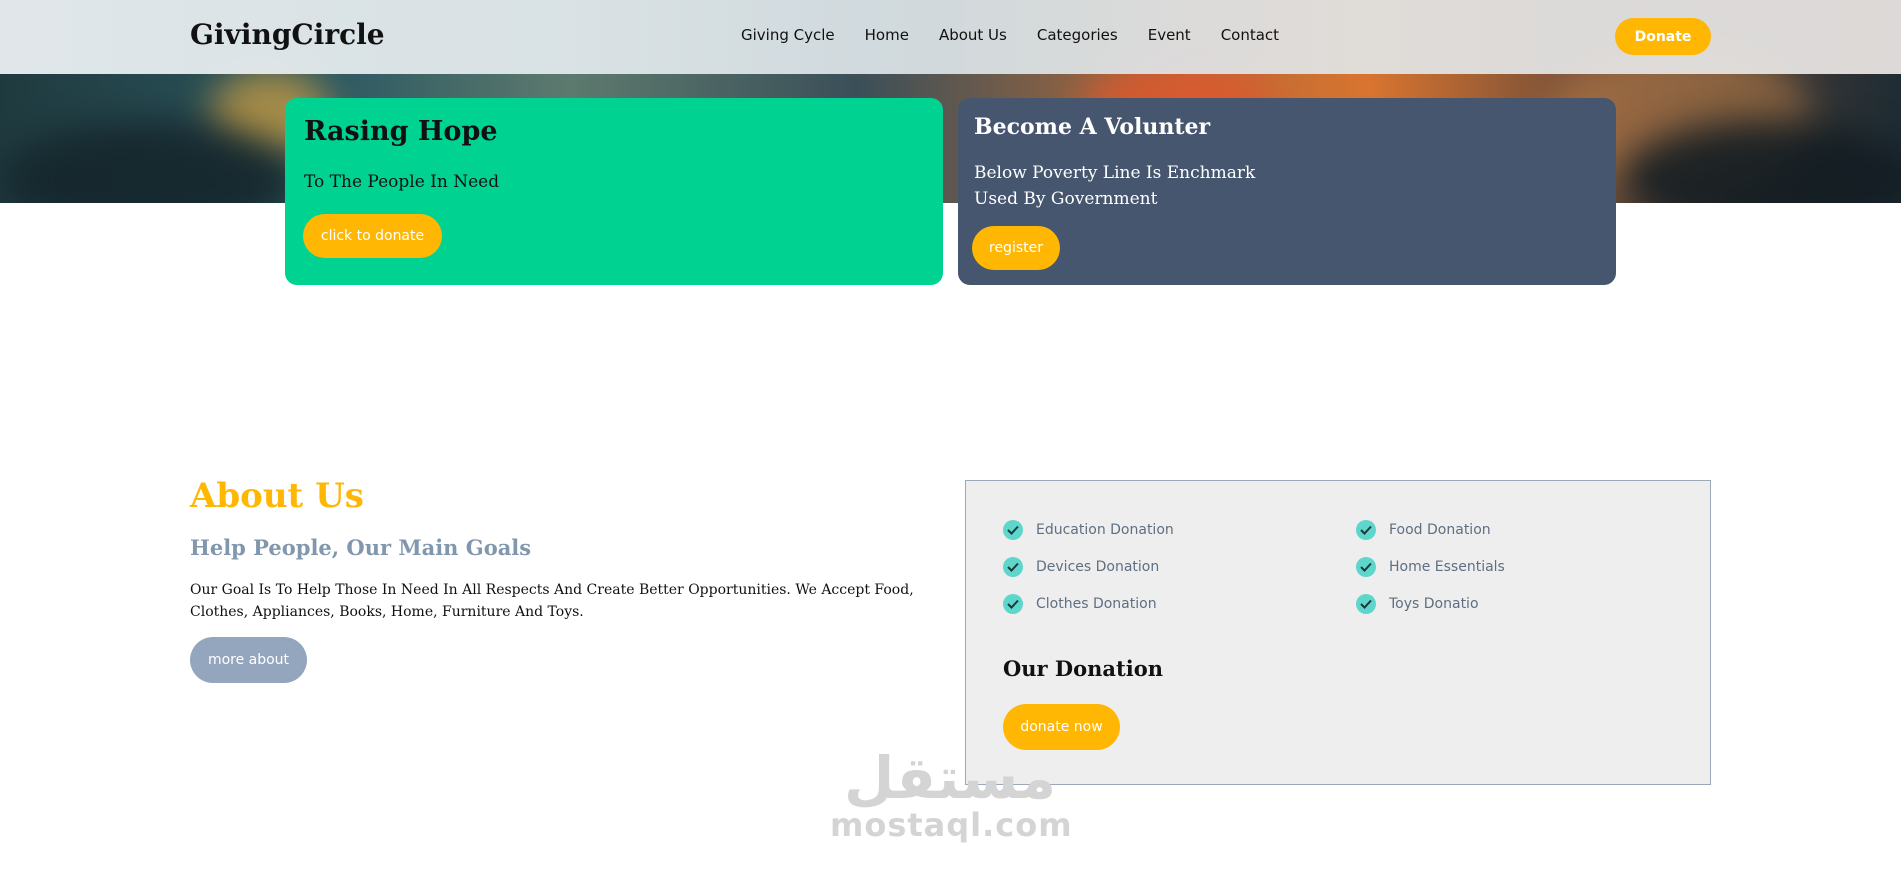 The width and height of the screenshot is (1901, 877). Describe the element at coordinates (1098, 567) in the screenshot. I see `donation-item-label: Devices Donation` at that location.